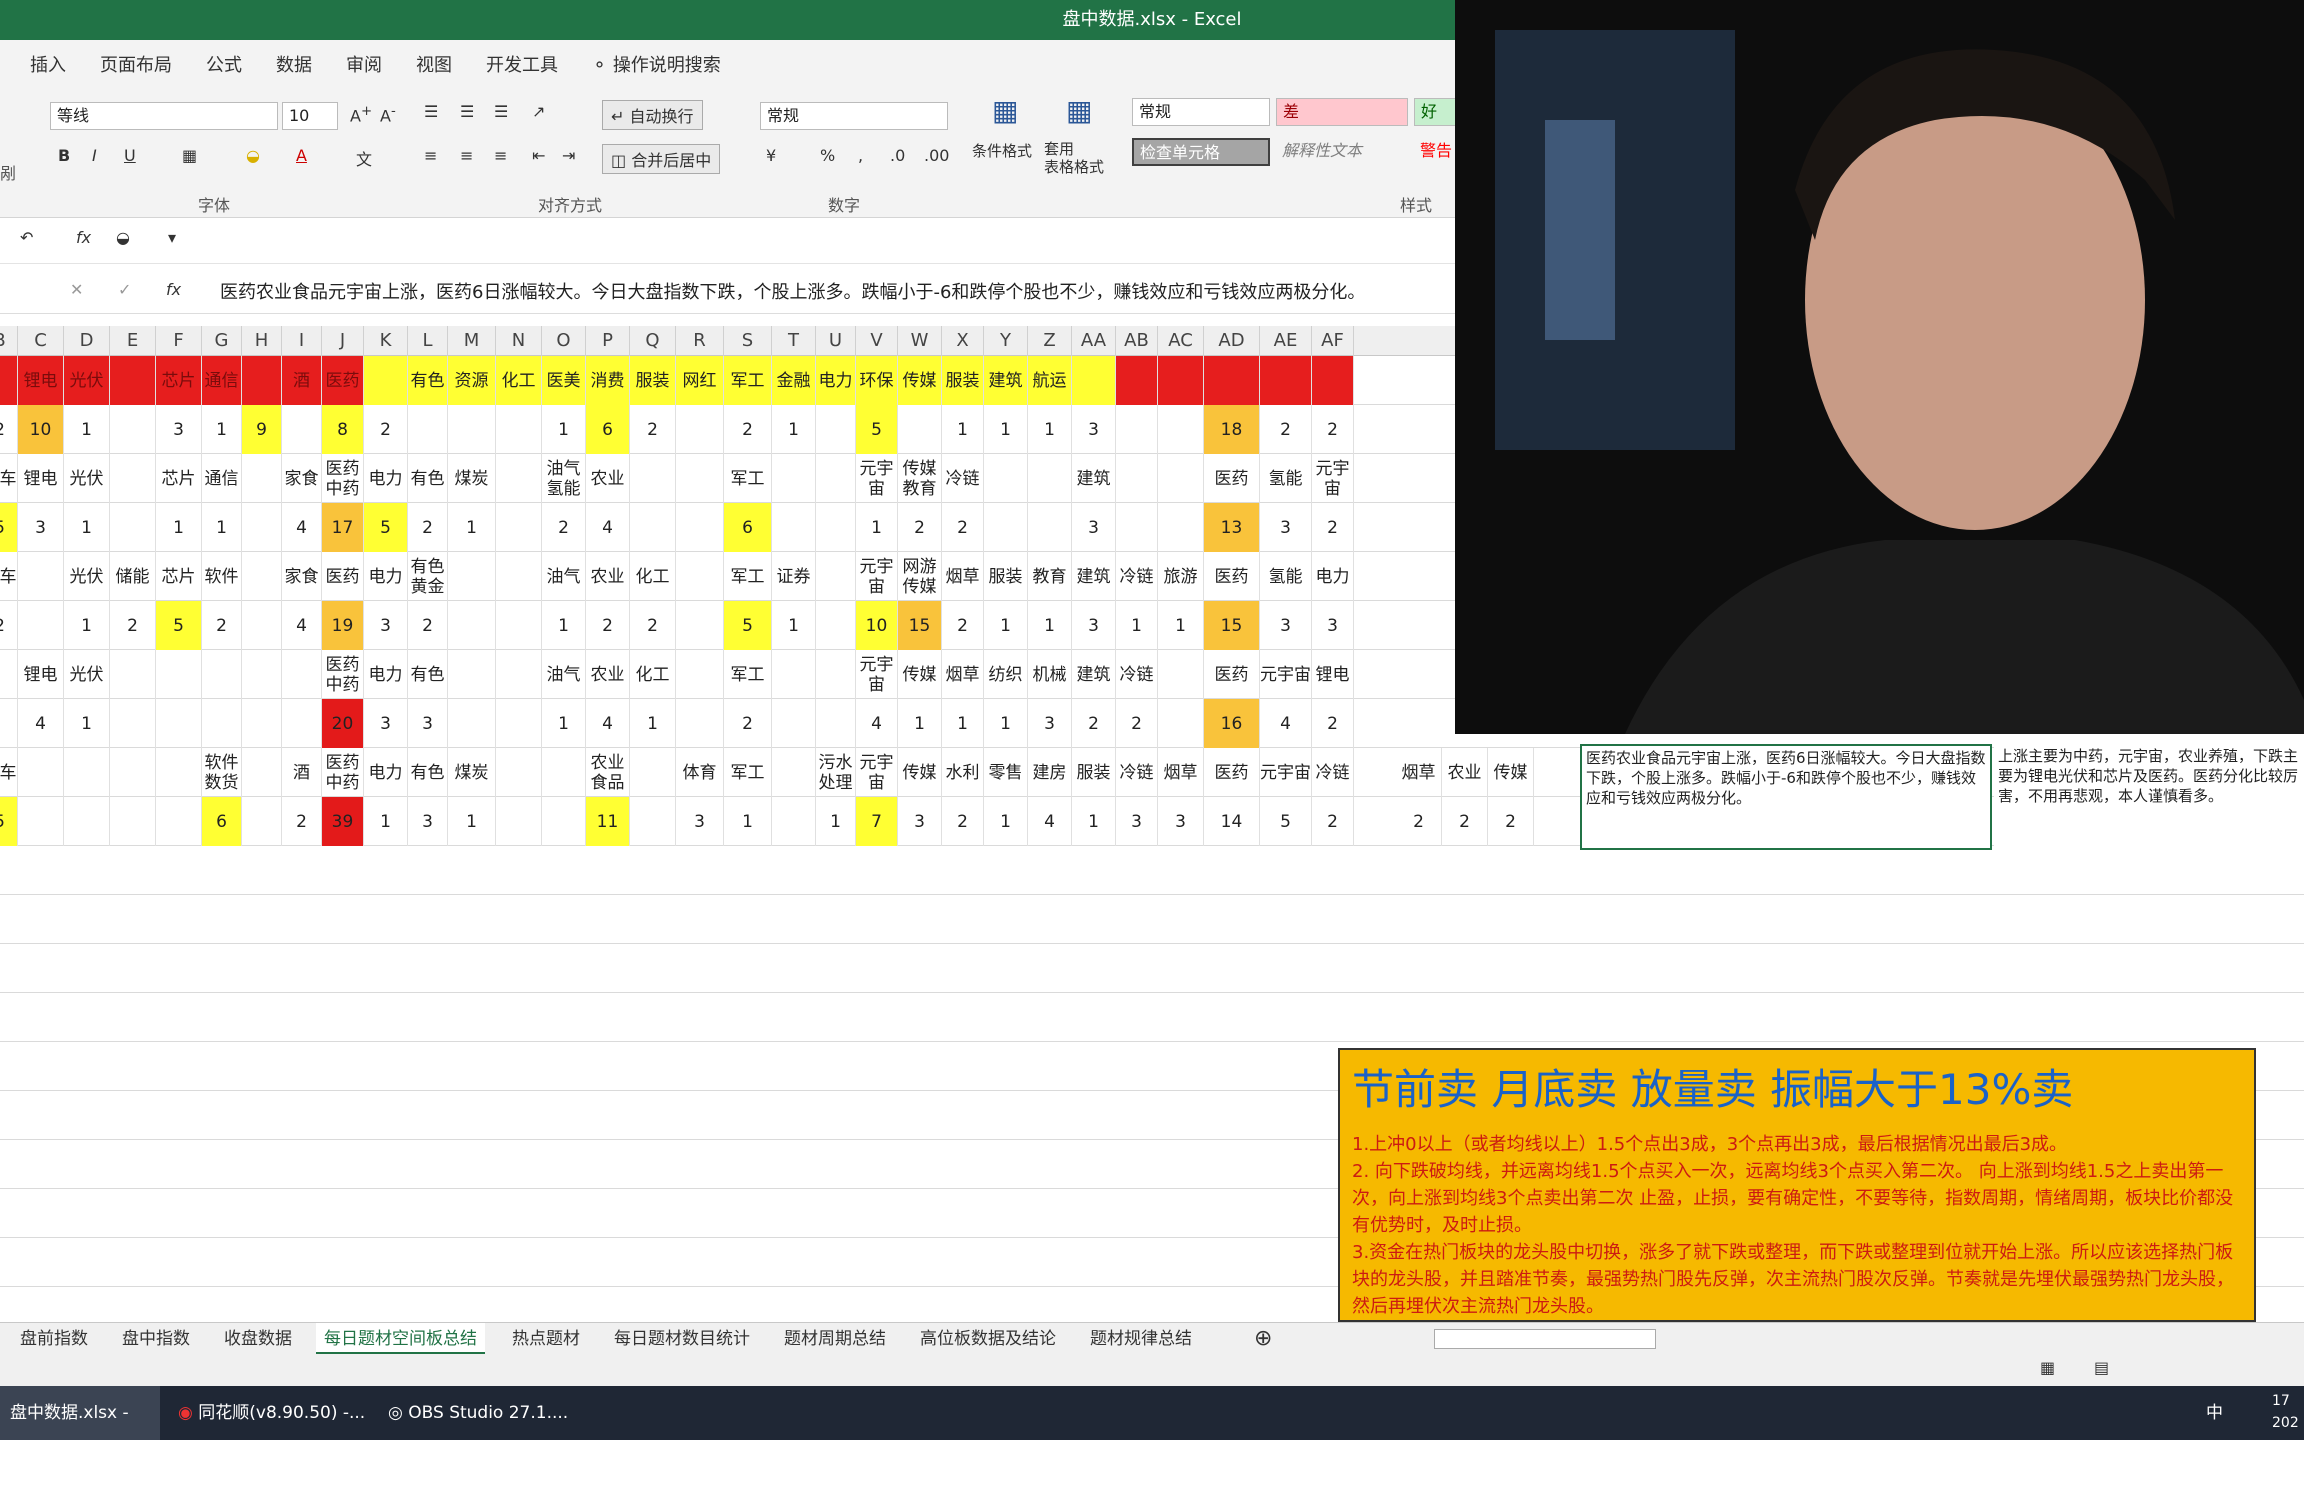  What do you see at coordinates (897, 155) in the screenshot?
I see `increase-decimal-button: .0` at bounding box center [897, 155].